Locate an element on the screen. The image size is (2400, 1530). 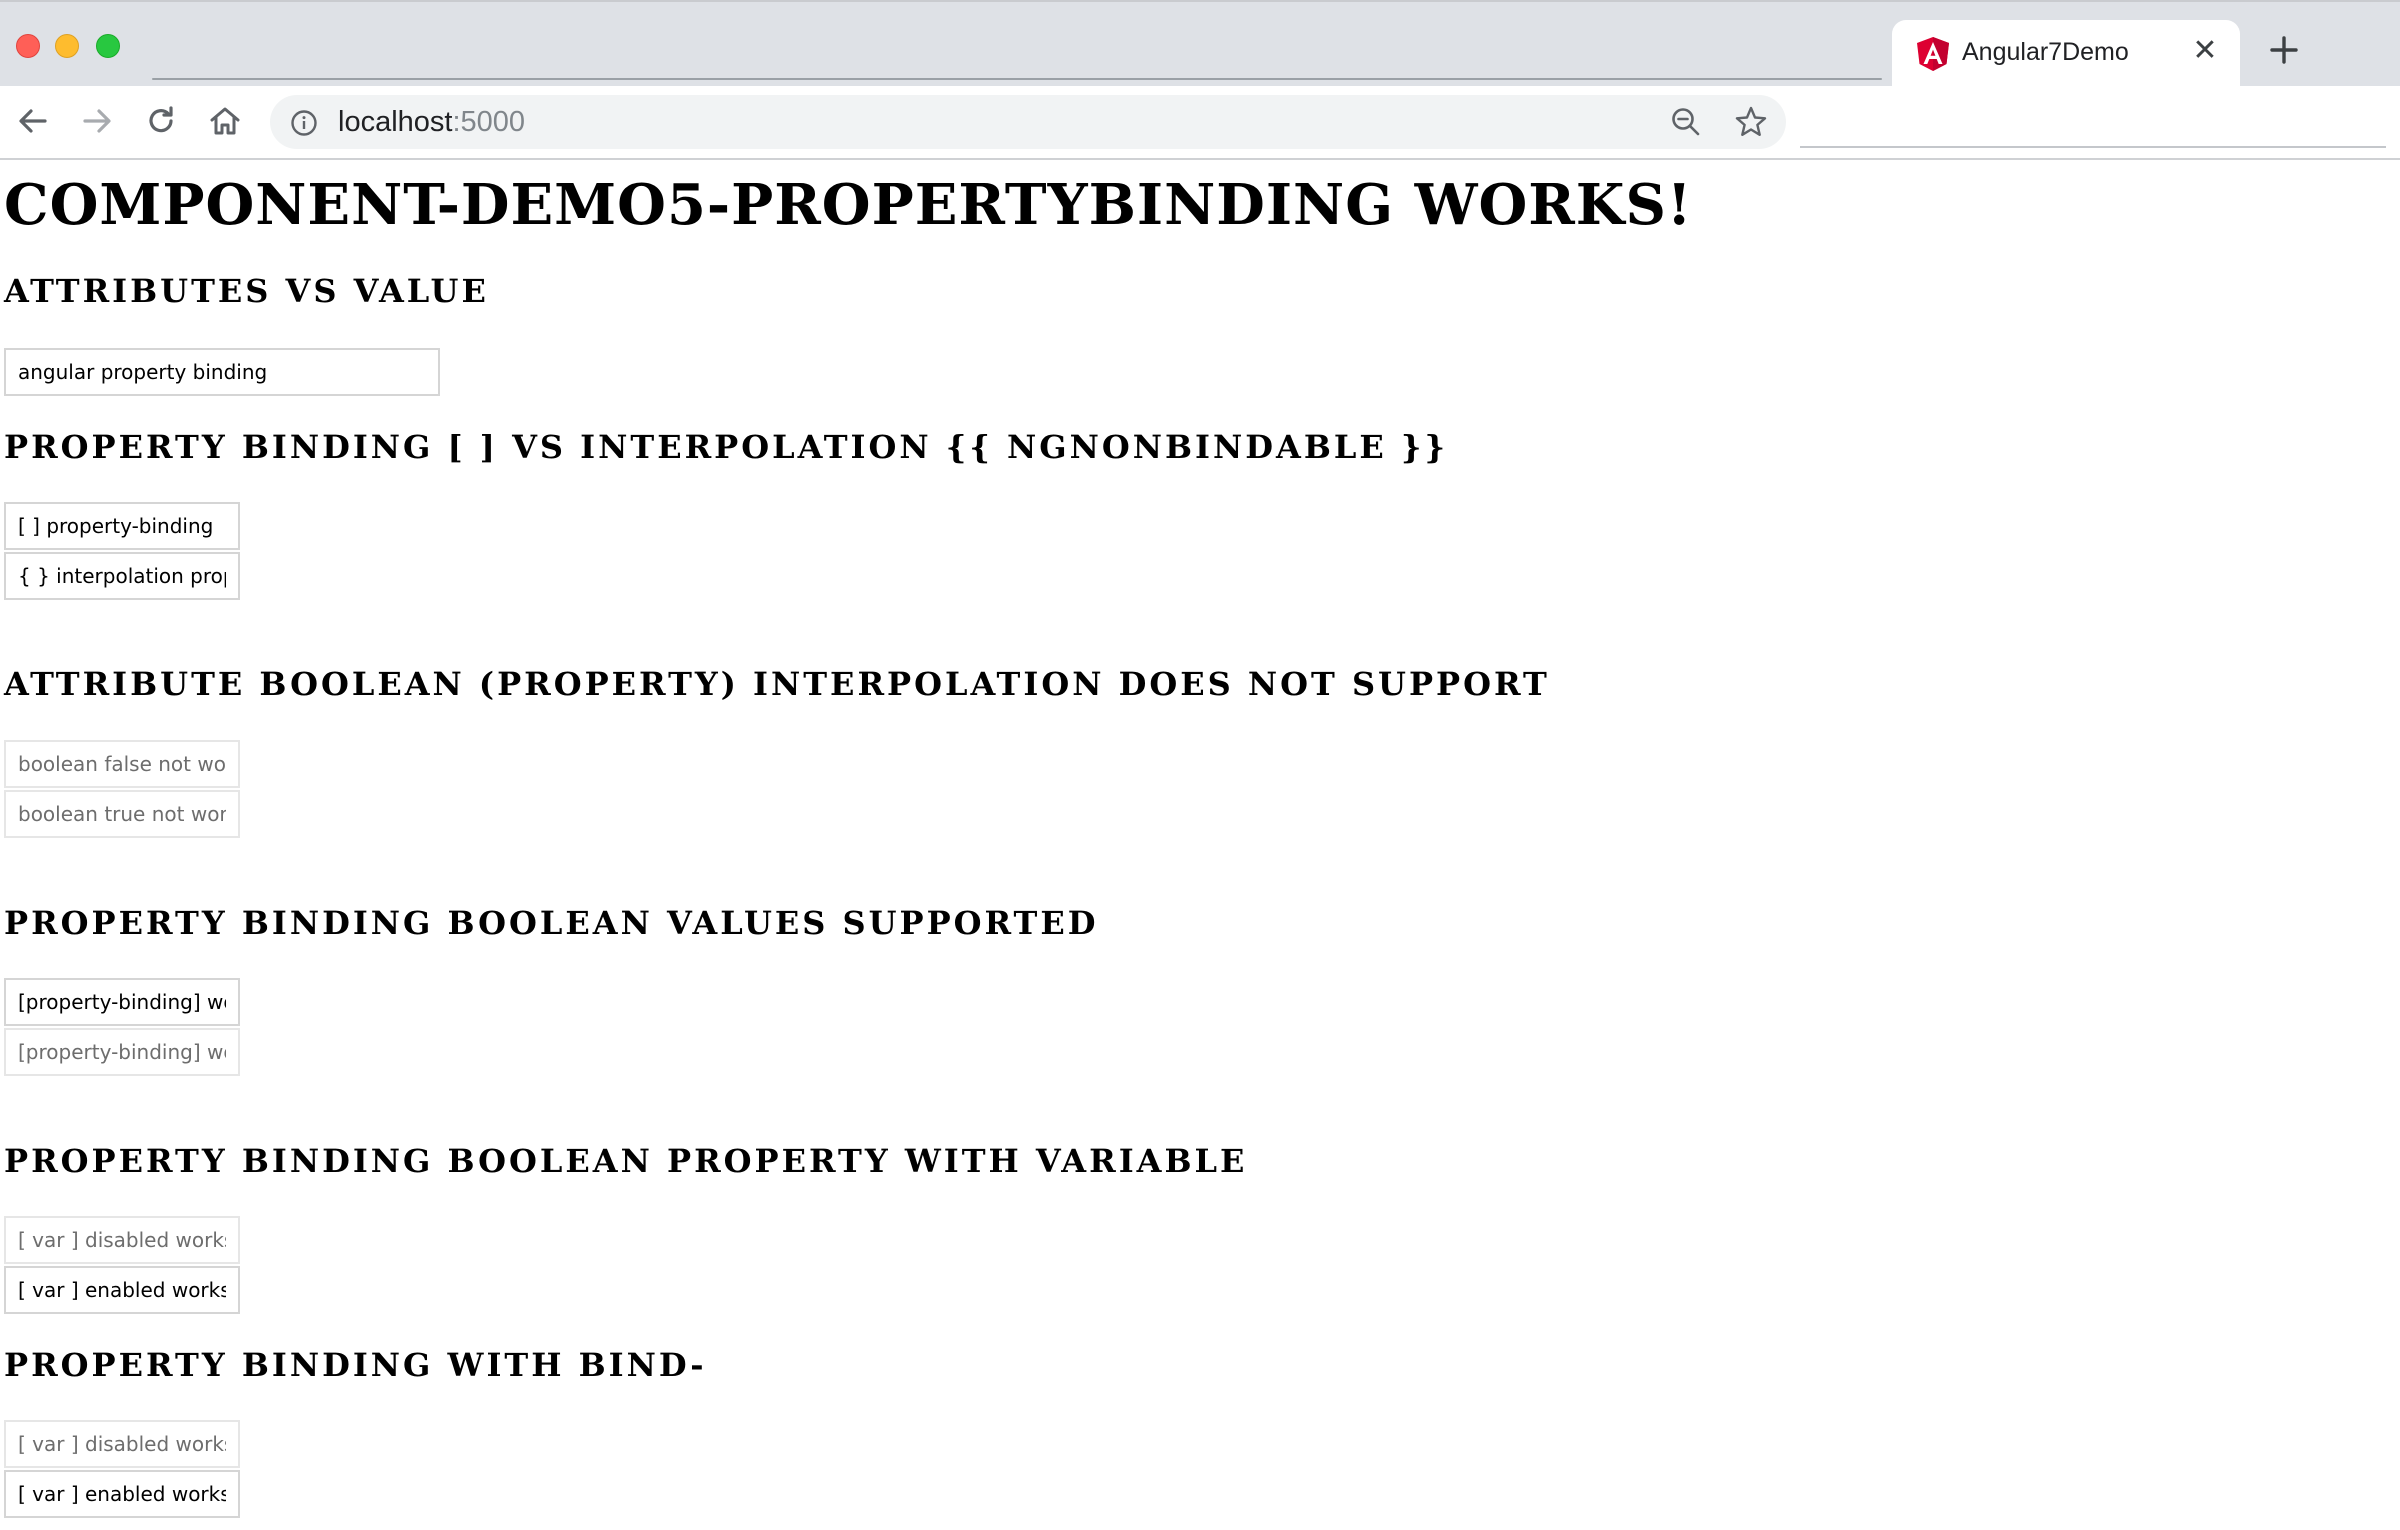
text-input-boolean-true is located at coordinates (122, 814).